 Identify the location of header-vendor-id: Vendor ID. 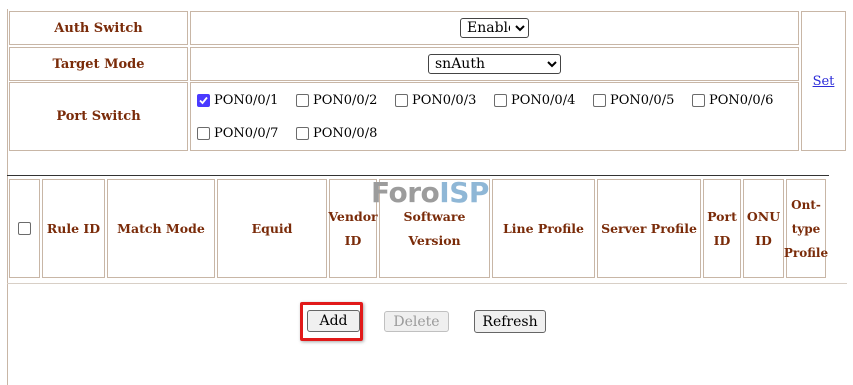
(353, 228).